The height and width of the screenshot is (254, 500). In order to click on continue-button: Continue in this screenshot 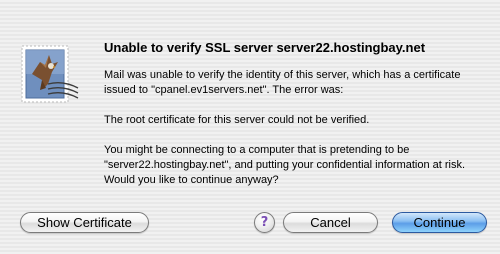, I will do `click(439, 222)`.